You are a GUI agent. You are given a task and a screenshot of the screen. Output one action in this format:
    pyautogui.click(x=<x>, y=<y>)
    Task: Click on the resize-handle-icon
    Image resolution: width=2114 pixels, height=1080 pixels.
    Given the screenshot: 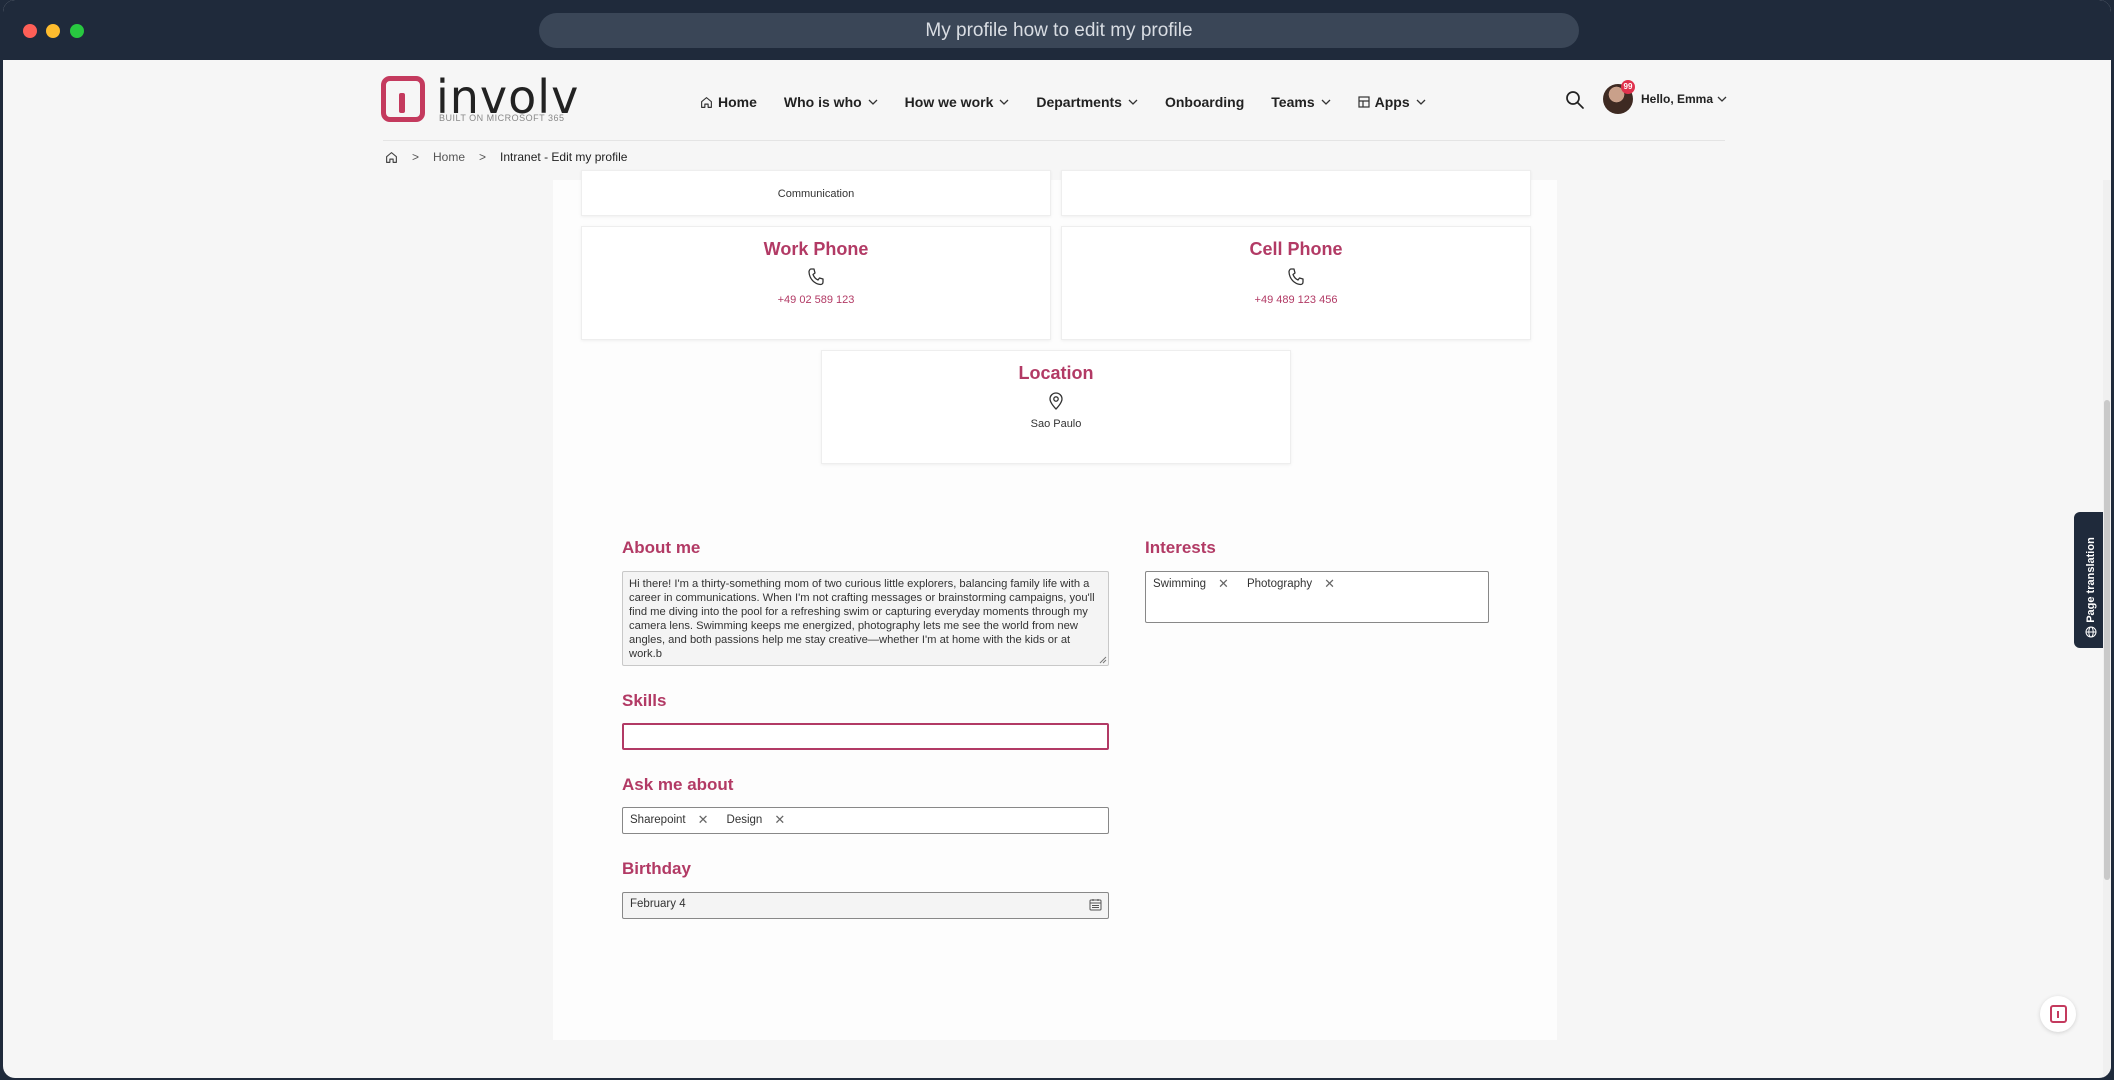 What is the action you would take?
    pyautogui.click(x=1103, y=660)
    